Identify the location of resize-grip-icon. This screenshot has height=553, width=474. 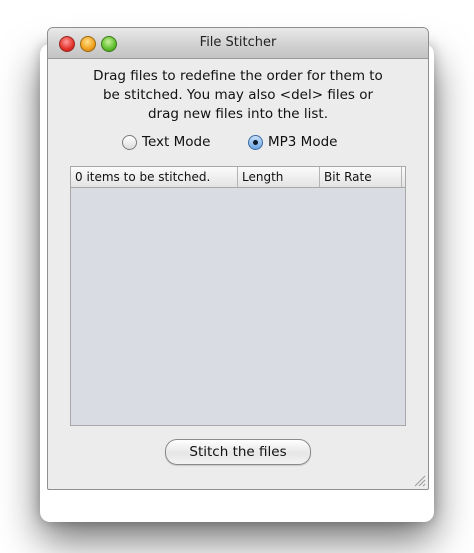
(419, 480).